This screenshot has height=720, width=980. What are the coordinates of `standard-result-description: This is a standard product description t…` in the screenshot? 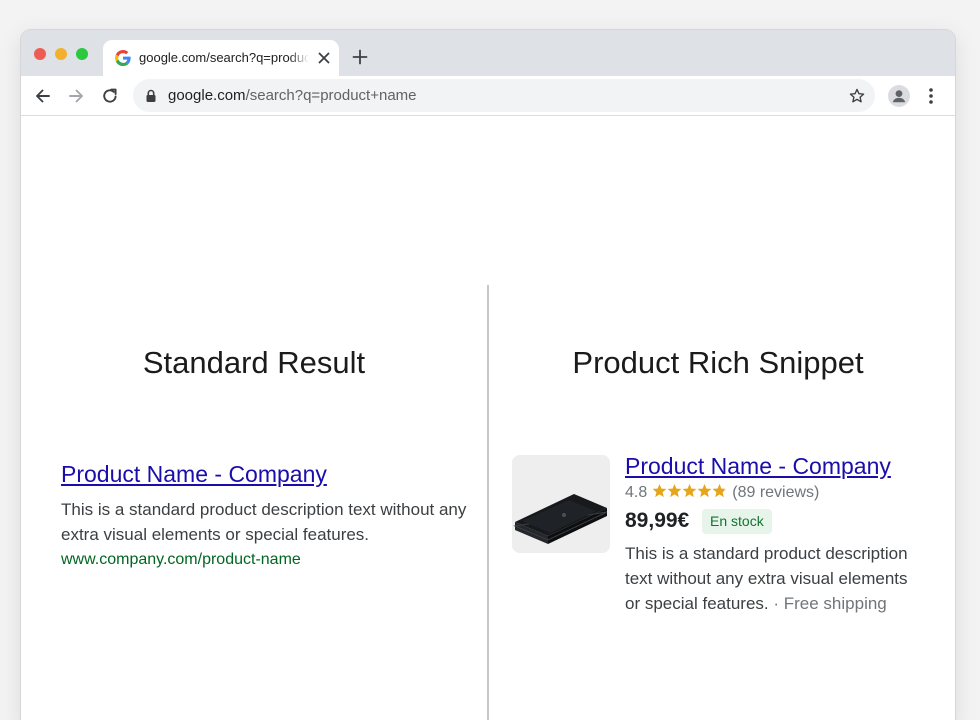 It's located at (264, 522).